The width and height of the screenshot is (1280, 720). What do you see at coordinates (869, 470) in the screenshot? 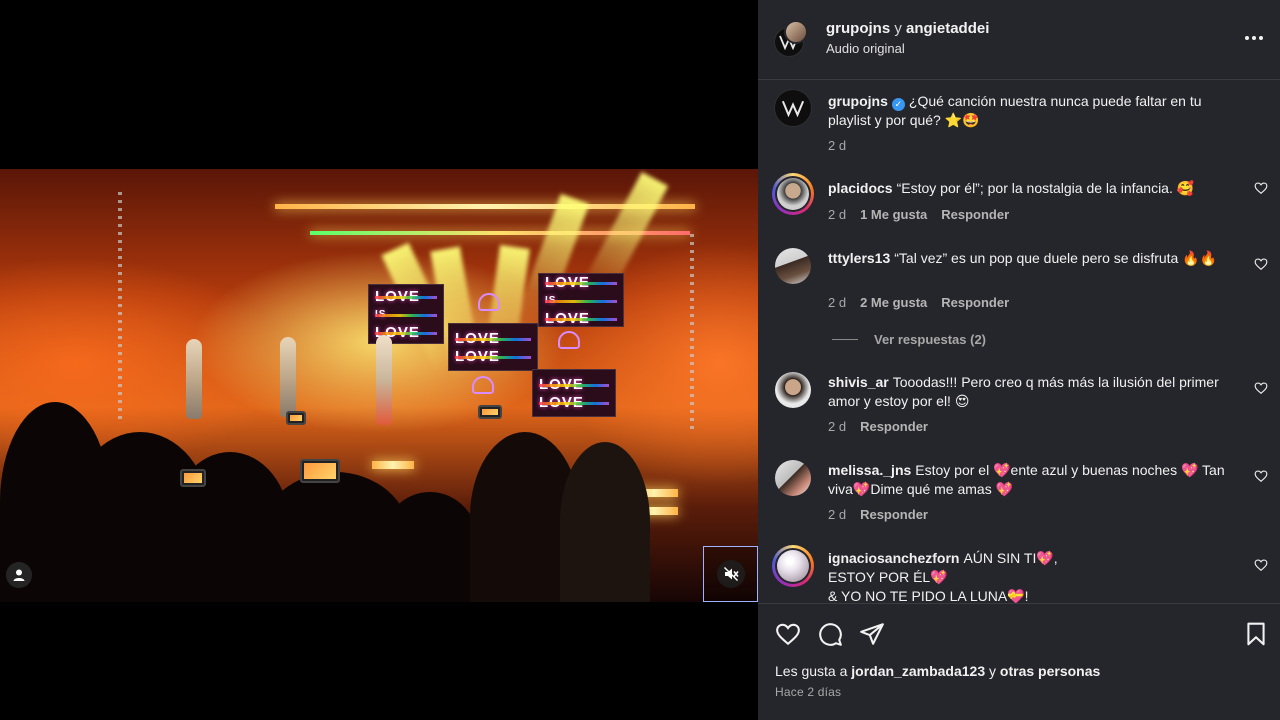
I see `comment-username: melissa._jns` at bounding box center [869, 470].